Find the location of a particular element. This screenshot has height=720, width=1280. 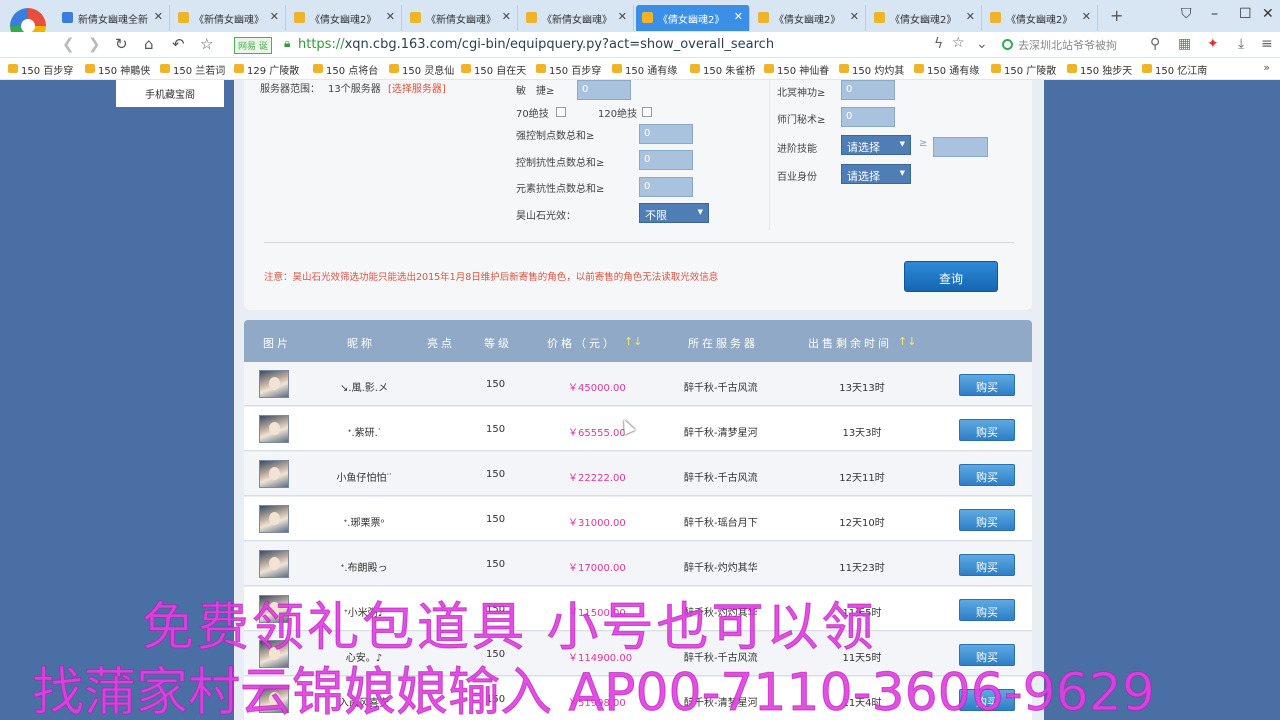

nickname-cell: ᐩ.琊栗票ᵒ is located at coordinates (364, 521).